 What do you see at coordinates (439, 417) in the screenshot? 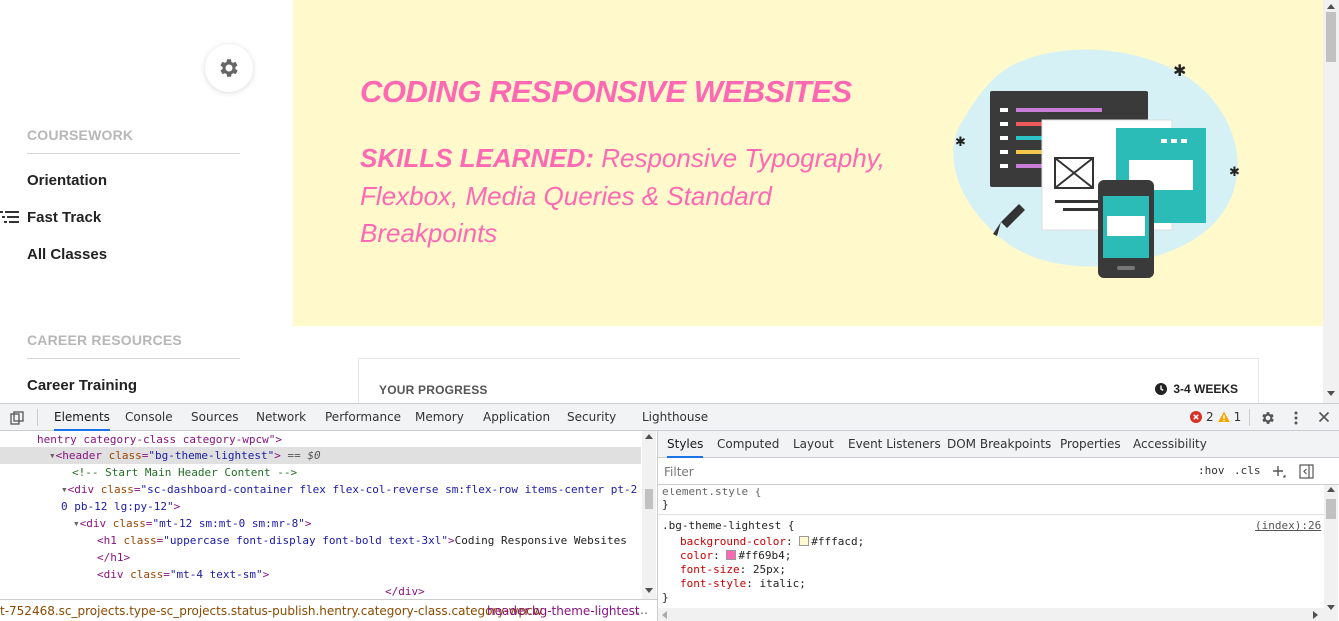
I see `tab-memory: Memory` at bounding box center [439, 417].